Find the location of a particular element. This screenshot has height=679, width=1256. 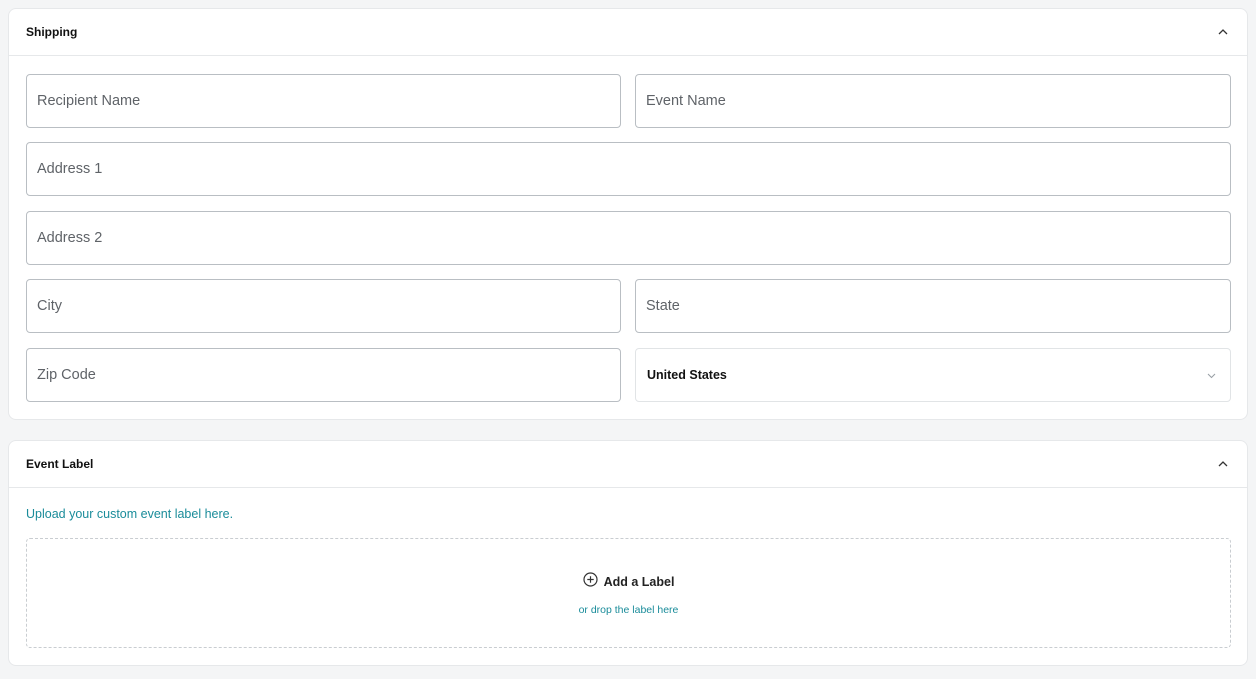

address1-input is located at coordinates (628, 169).